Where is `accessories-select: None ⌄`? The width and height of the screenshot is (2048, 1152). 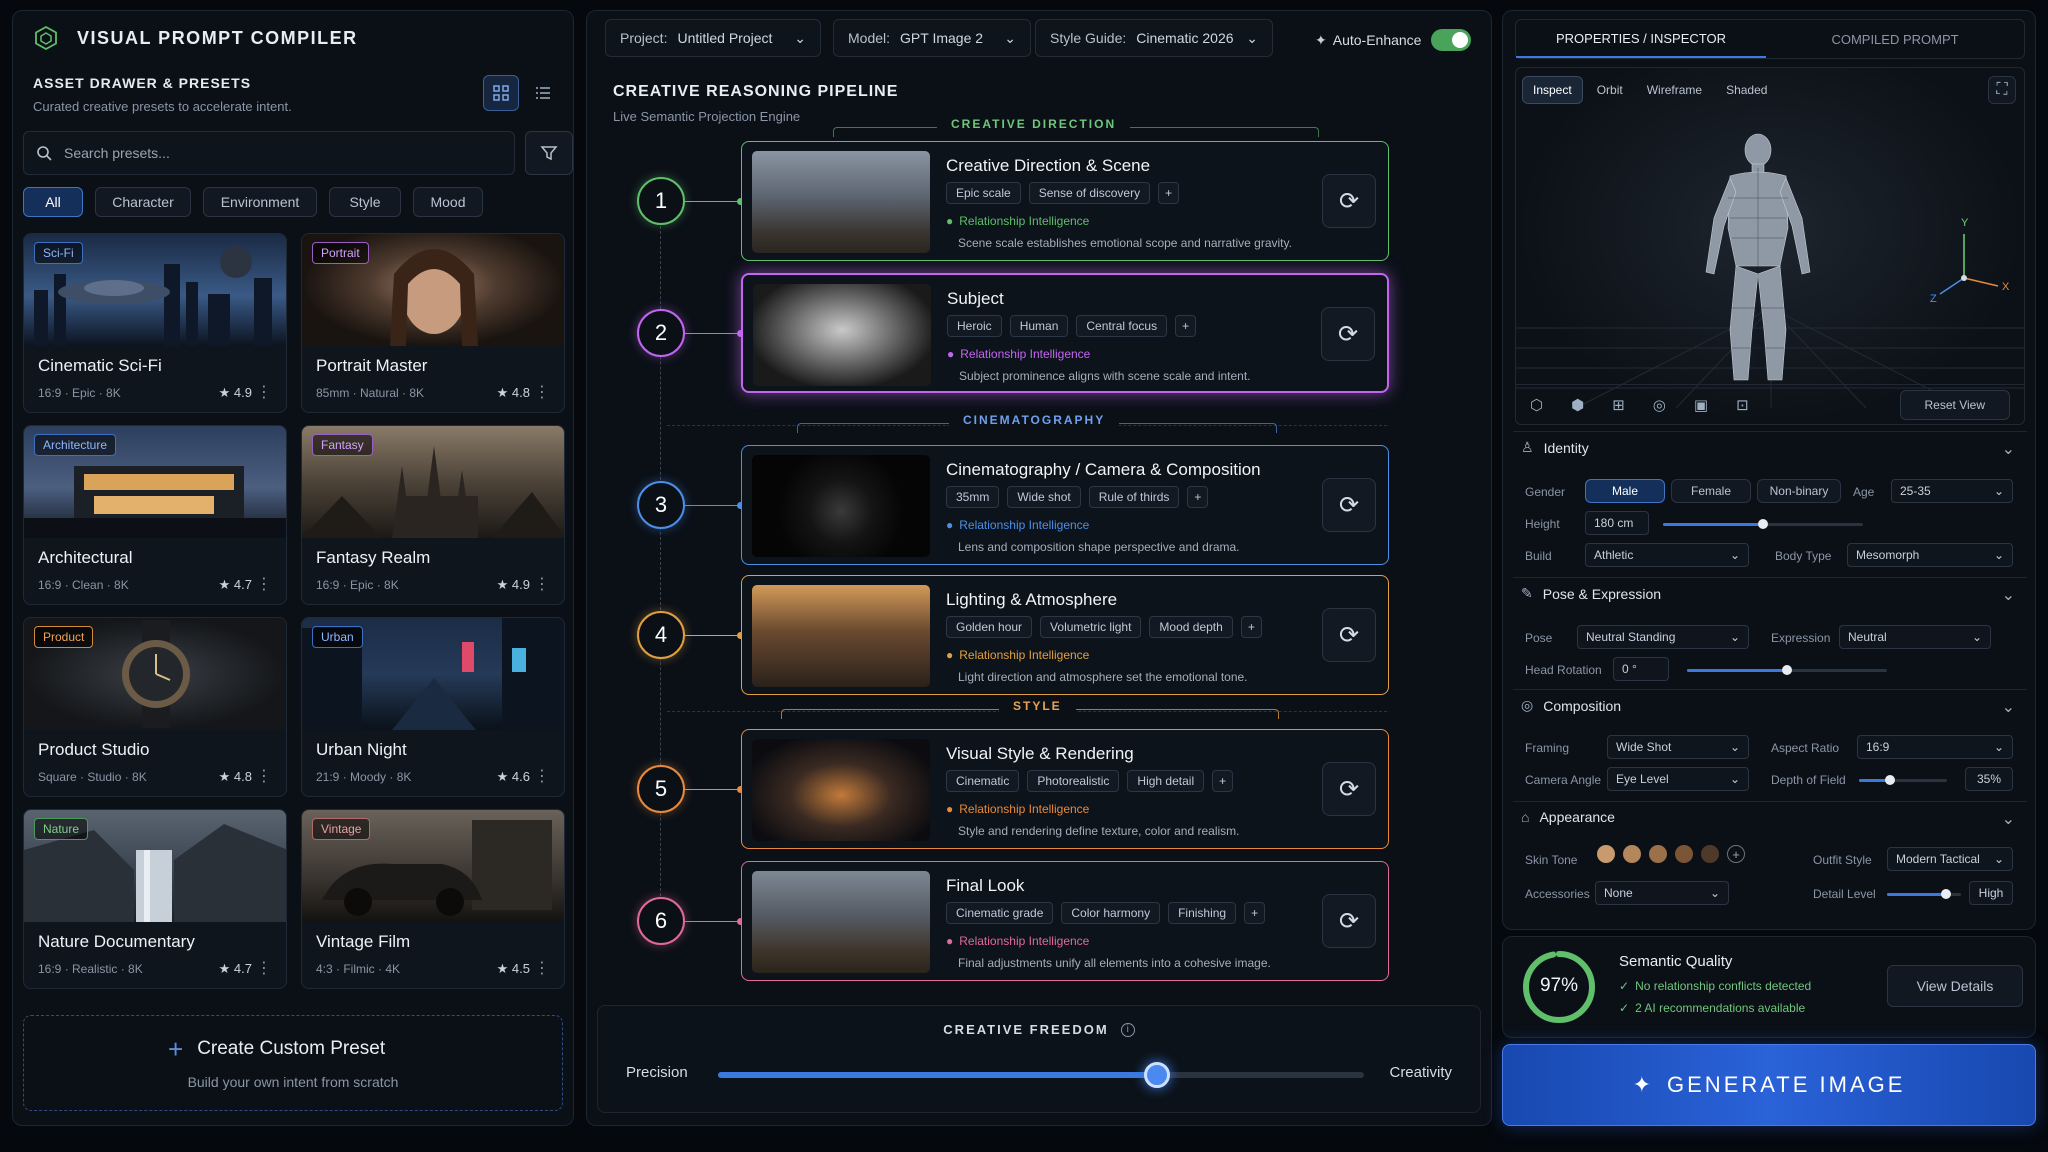 accessories-select: None ⌄ is located at coordinates (1662, 893).